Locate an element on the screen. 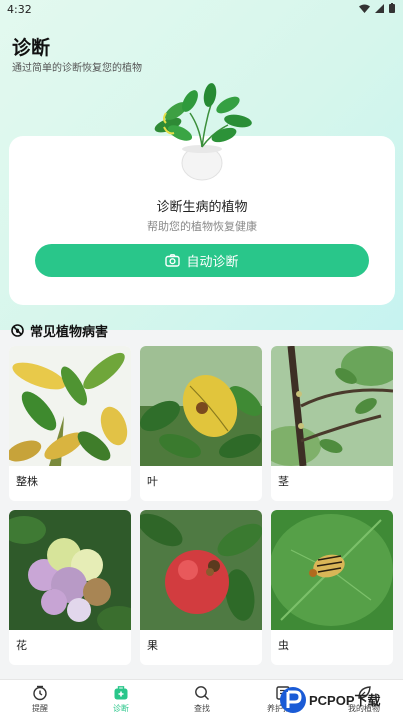 The height and width of the screenshot is (720, 403). category-label: 茎 is located at coordinates (283, 481).